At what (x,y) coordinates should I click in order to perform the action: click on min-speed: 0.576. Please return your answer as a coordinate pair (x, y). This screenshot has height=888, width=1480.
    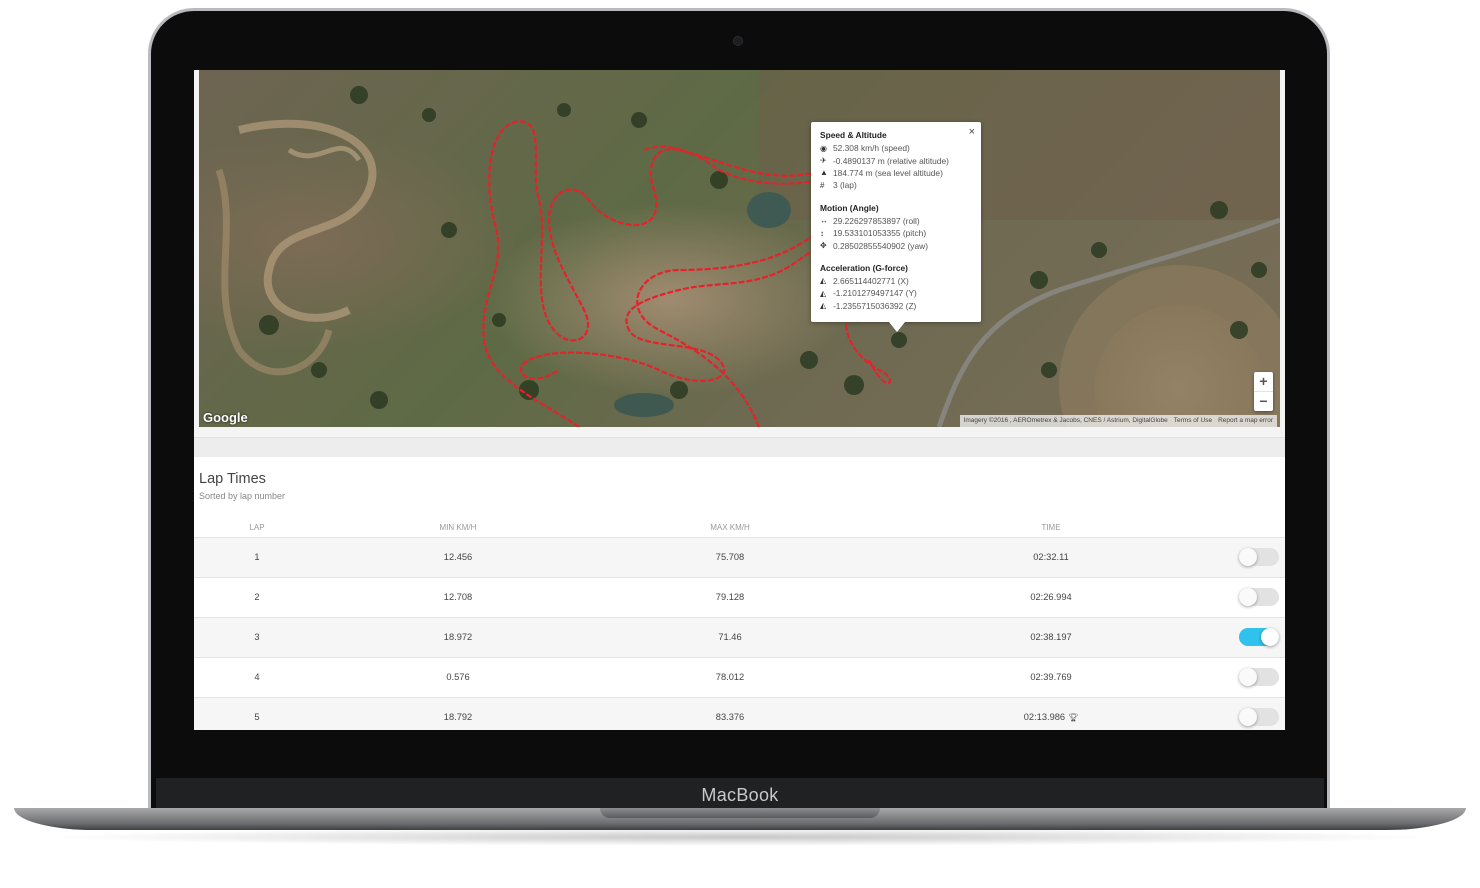
    Looking at the image, I should click on (458, 677).